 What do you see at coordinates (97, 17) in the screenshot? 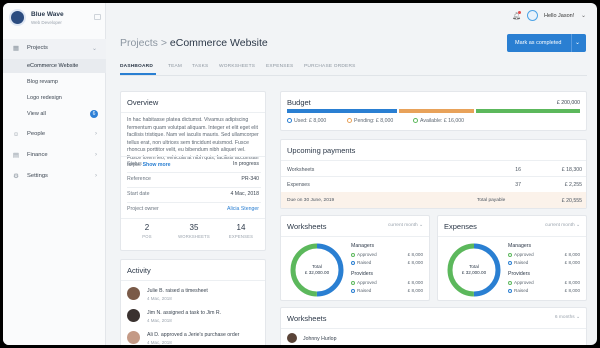
I see `collapse-icon` at bounding box center [97, 17].